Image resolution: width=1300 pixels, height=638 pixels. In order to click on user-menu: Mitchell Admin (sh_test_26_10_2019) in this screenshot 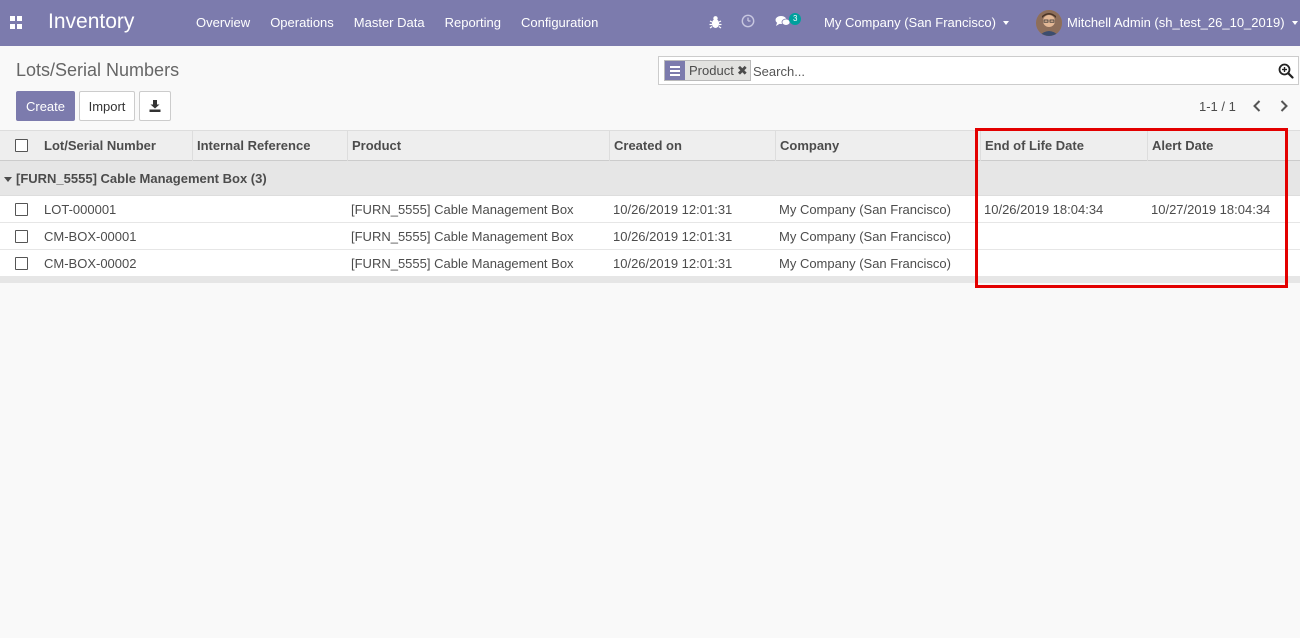, I will do `click(1182, 22)`.